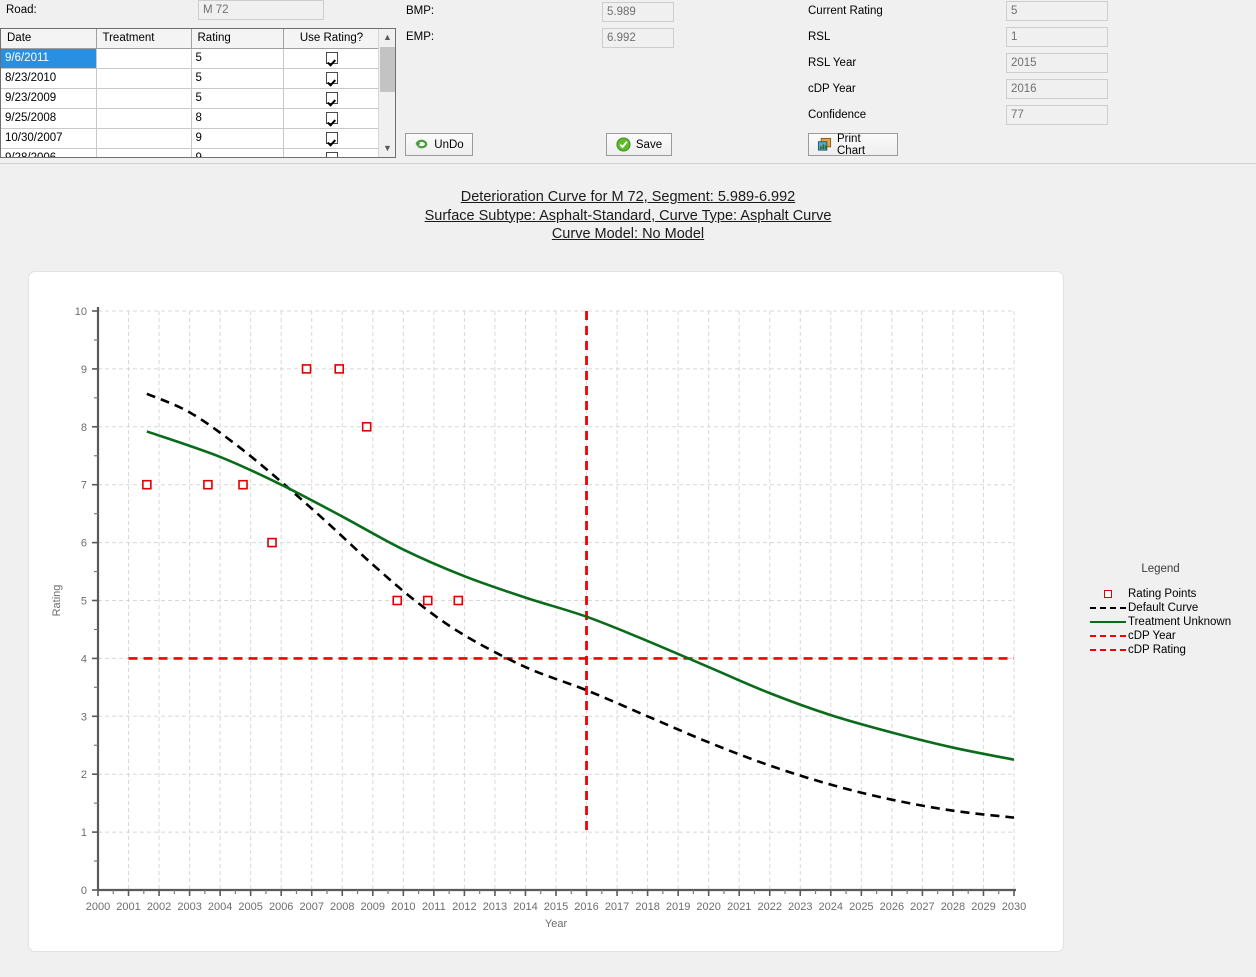  What do you see at coordinates (81, 312) in the screenshot?
I see `svg-text: 10` at bounding box center [81, 312].